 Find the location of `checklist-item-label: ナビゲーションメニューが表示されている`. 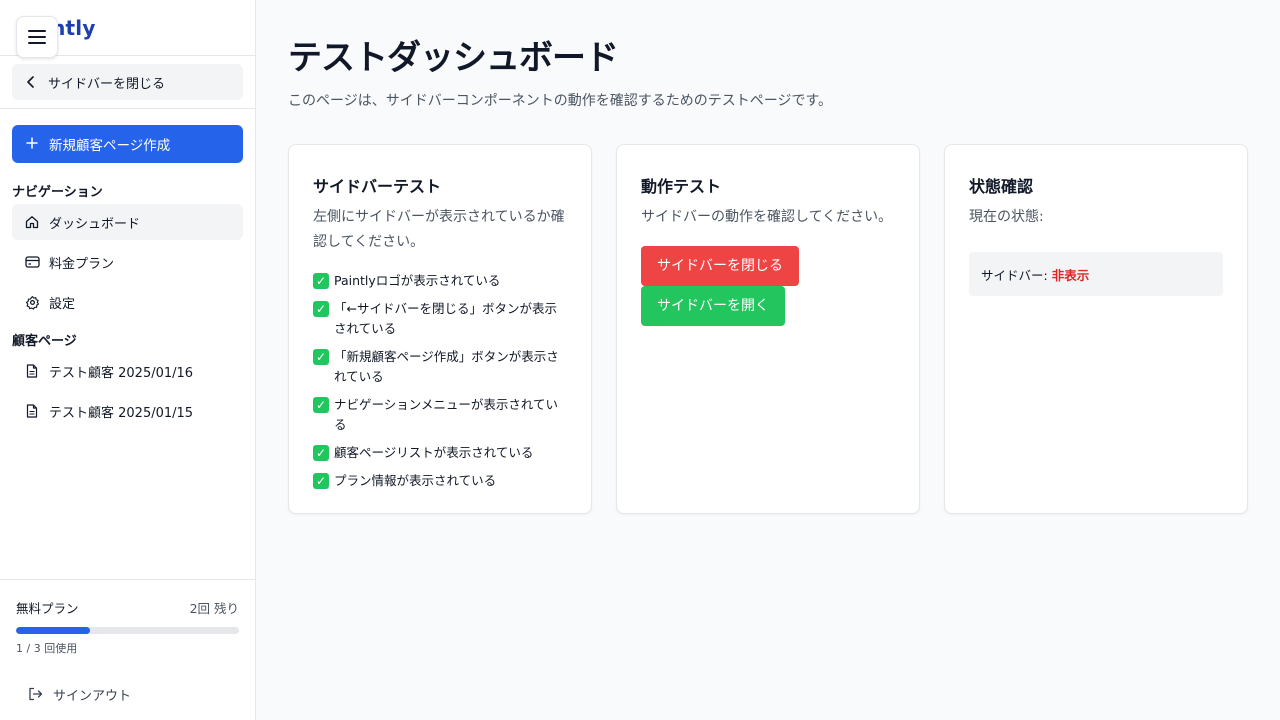

checklist-item-label: ナビゲーションメニューが表示されている is located at coordinates (446, 414).